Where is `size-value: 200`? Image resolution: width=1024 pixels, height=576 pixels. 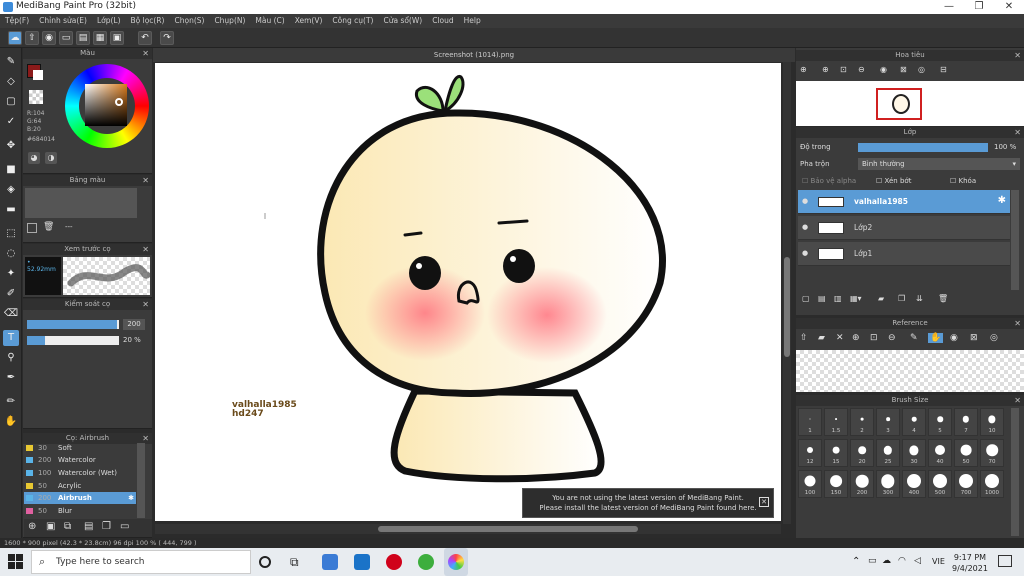
size-value: 200 is located at coordinates (134, 324).